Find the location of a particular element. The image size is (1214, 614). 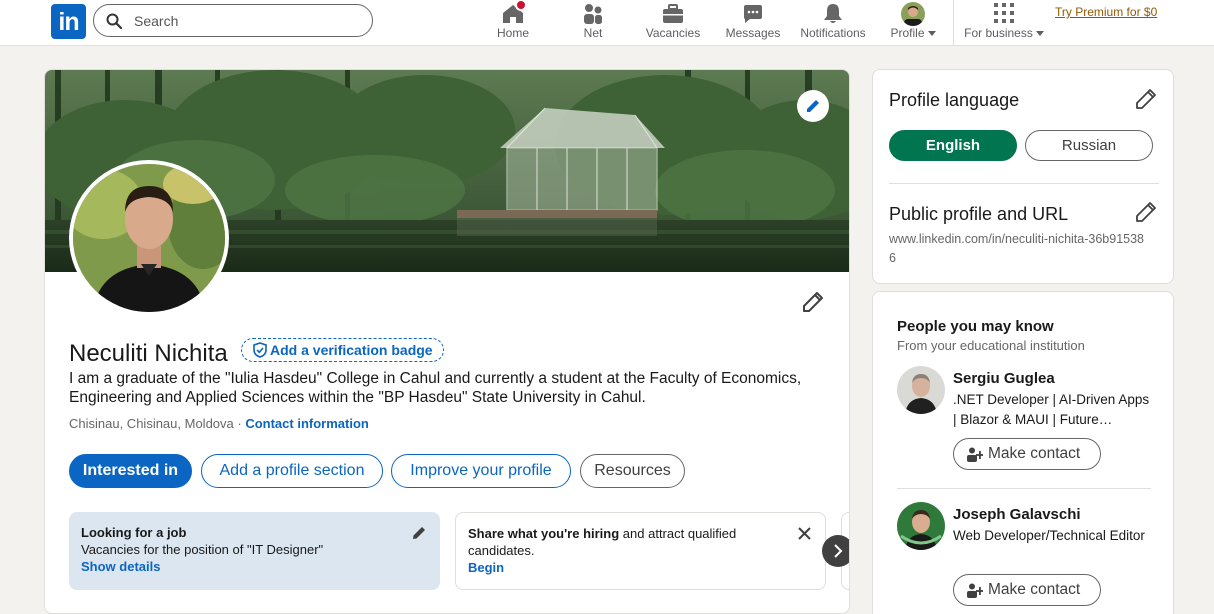

language-option-english: English is located at coordinates (953, 145).